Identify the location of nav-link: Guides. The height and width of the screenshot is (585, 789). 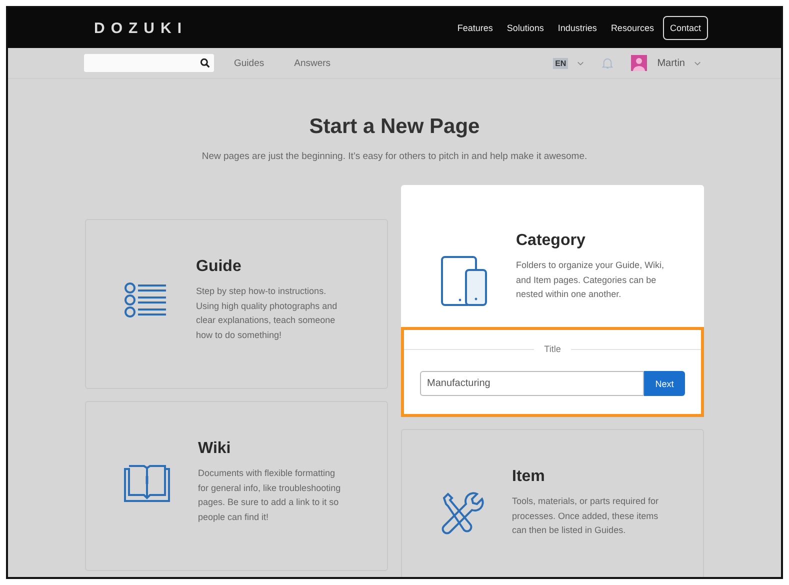
(249, 63).